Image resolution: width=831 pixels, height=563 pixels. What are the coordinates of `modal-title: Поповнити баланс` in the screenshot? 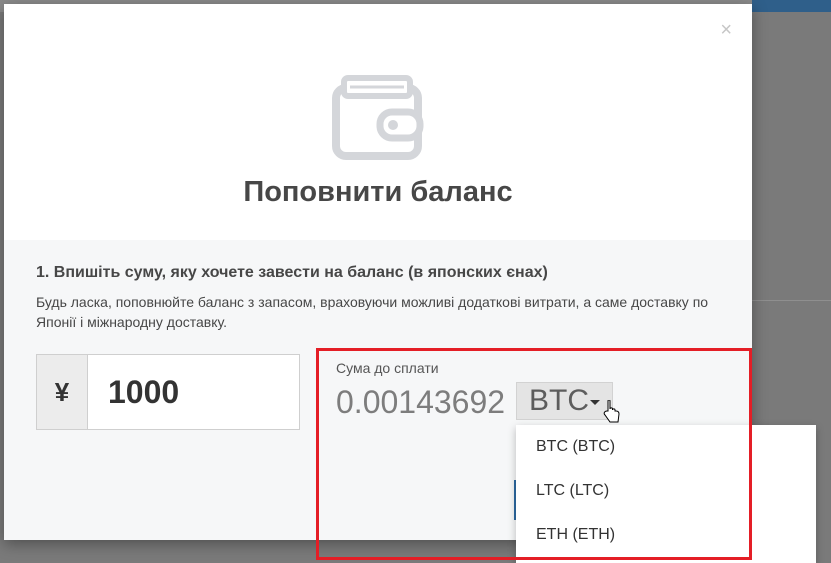 It's located at (378, 192).